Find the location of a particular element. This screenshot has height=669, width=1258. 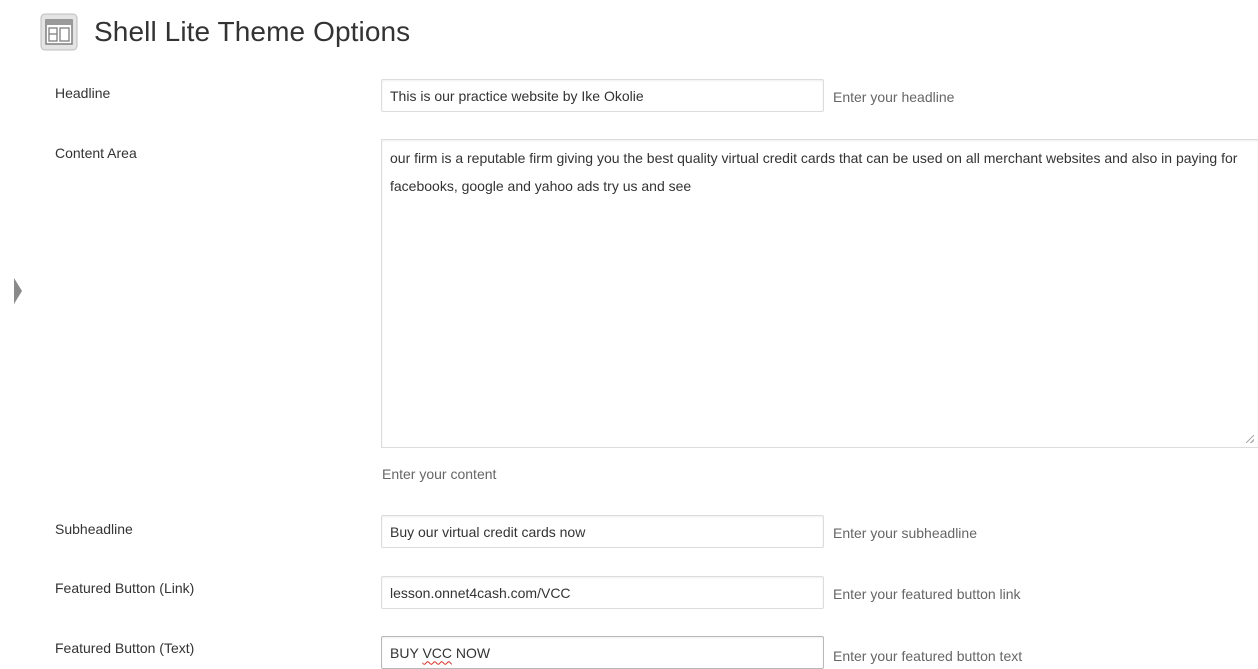

content-area-description: Enter your content is located at coordinates (439, 474).